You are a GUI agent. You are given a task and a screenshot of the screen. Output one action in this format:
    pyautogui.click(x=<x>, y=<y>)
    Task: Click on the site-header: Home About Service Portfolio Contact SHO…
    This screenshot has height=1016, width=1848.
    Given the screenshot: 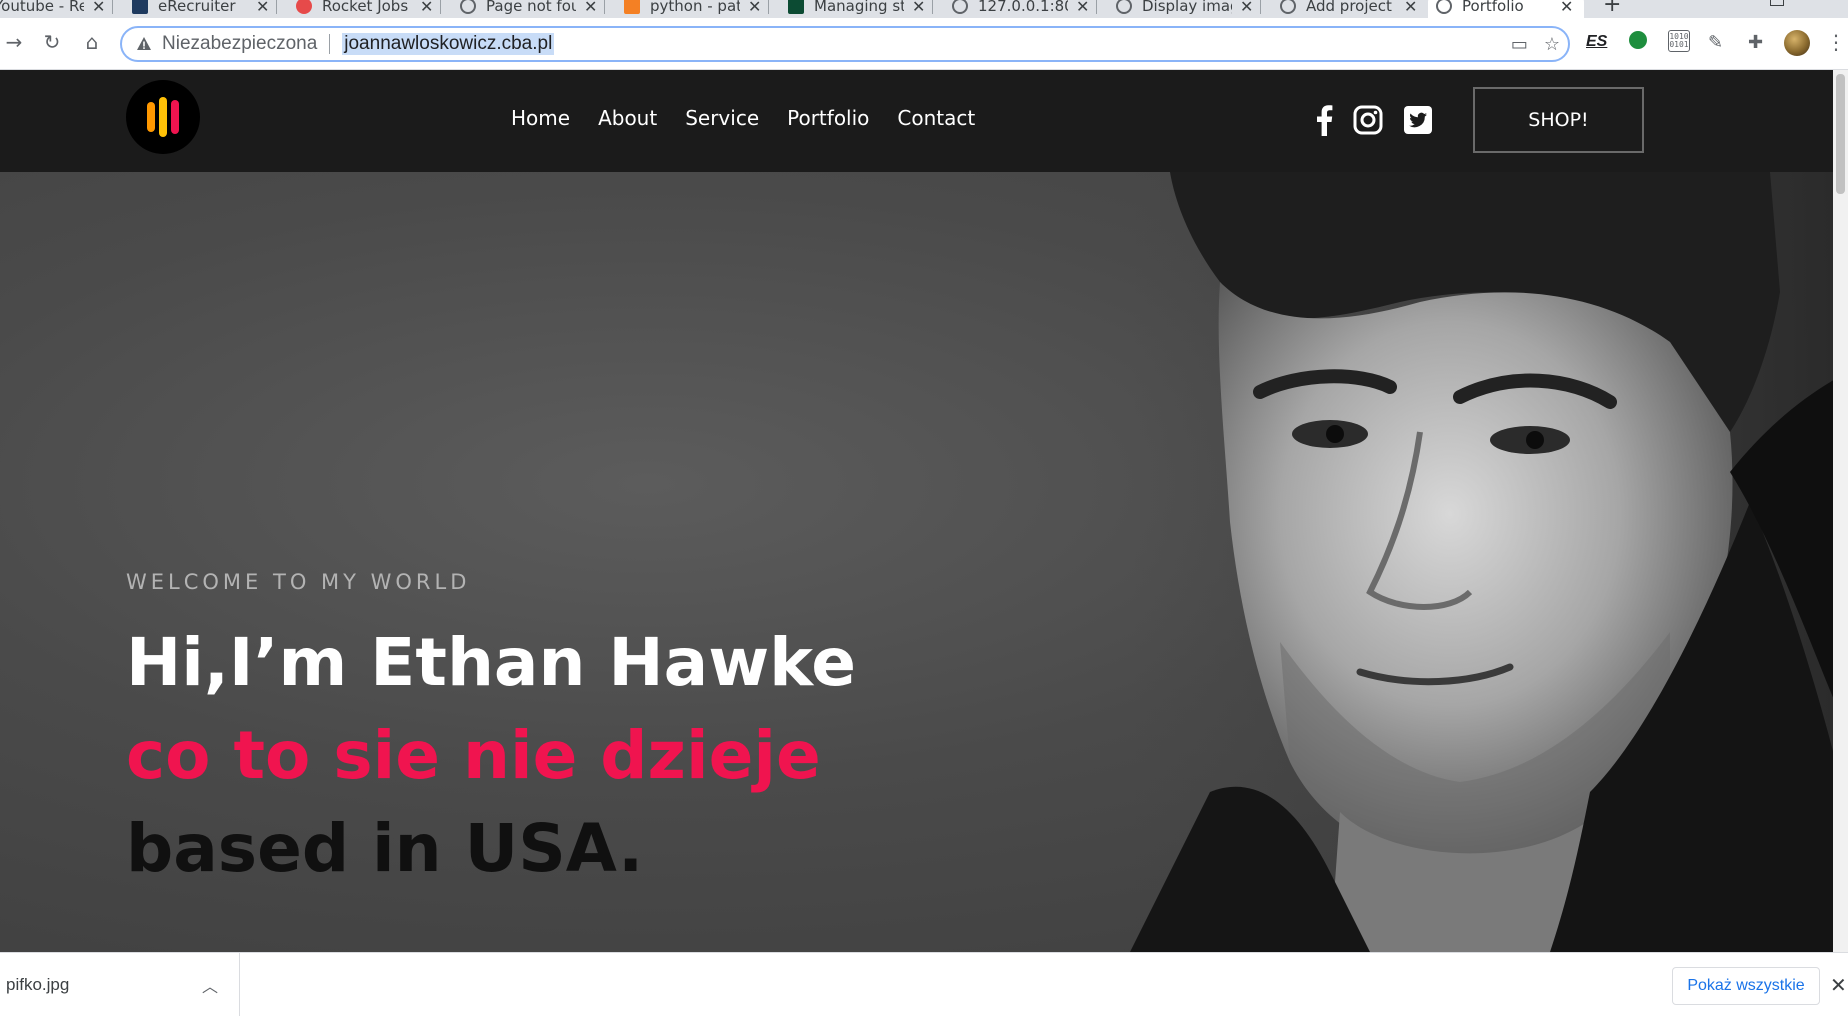 What is the action you would take?
    pyautogui.click(x=924, y=121)
    